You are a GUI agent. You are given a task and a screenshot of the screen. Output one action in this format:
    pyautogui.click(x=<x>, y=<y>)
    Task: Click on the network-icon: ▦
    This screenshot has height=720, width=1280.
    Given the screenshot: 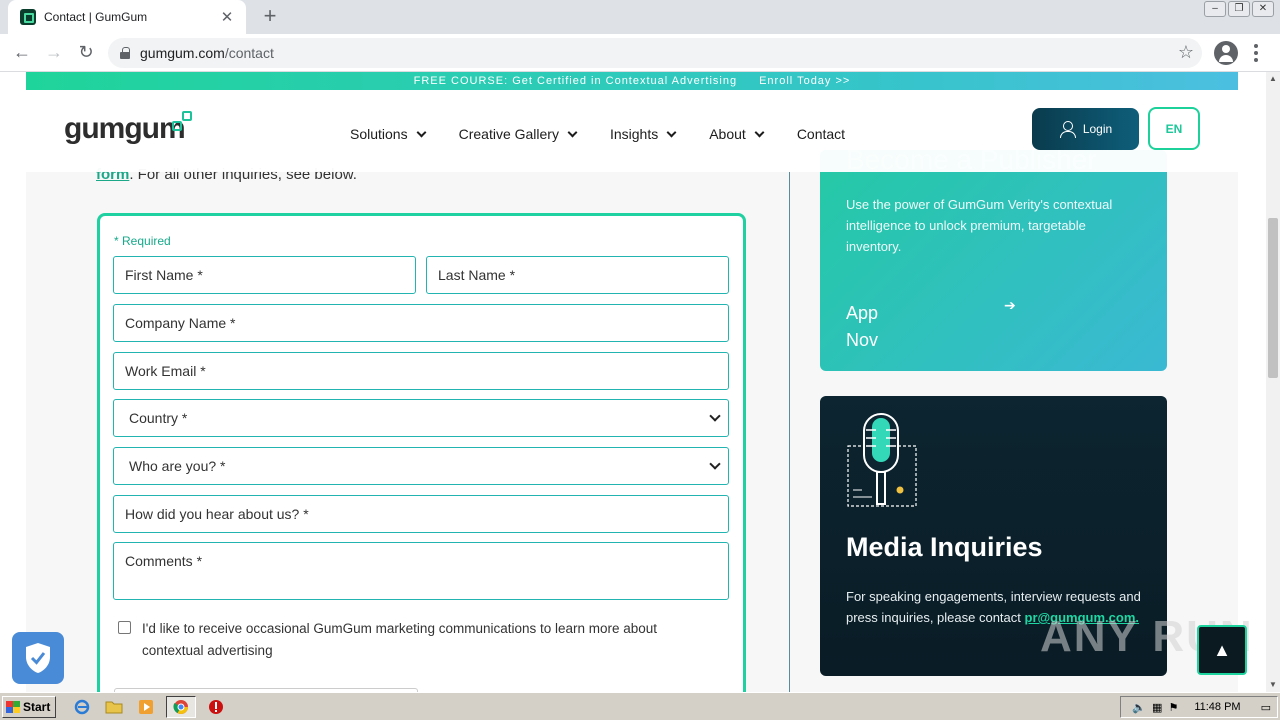 What is the action you would take?
    pyautogui.click(x=1157, y=707)
    